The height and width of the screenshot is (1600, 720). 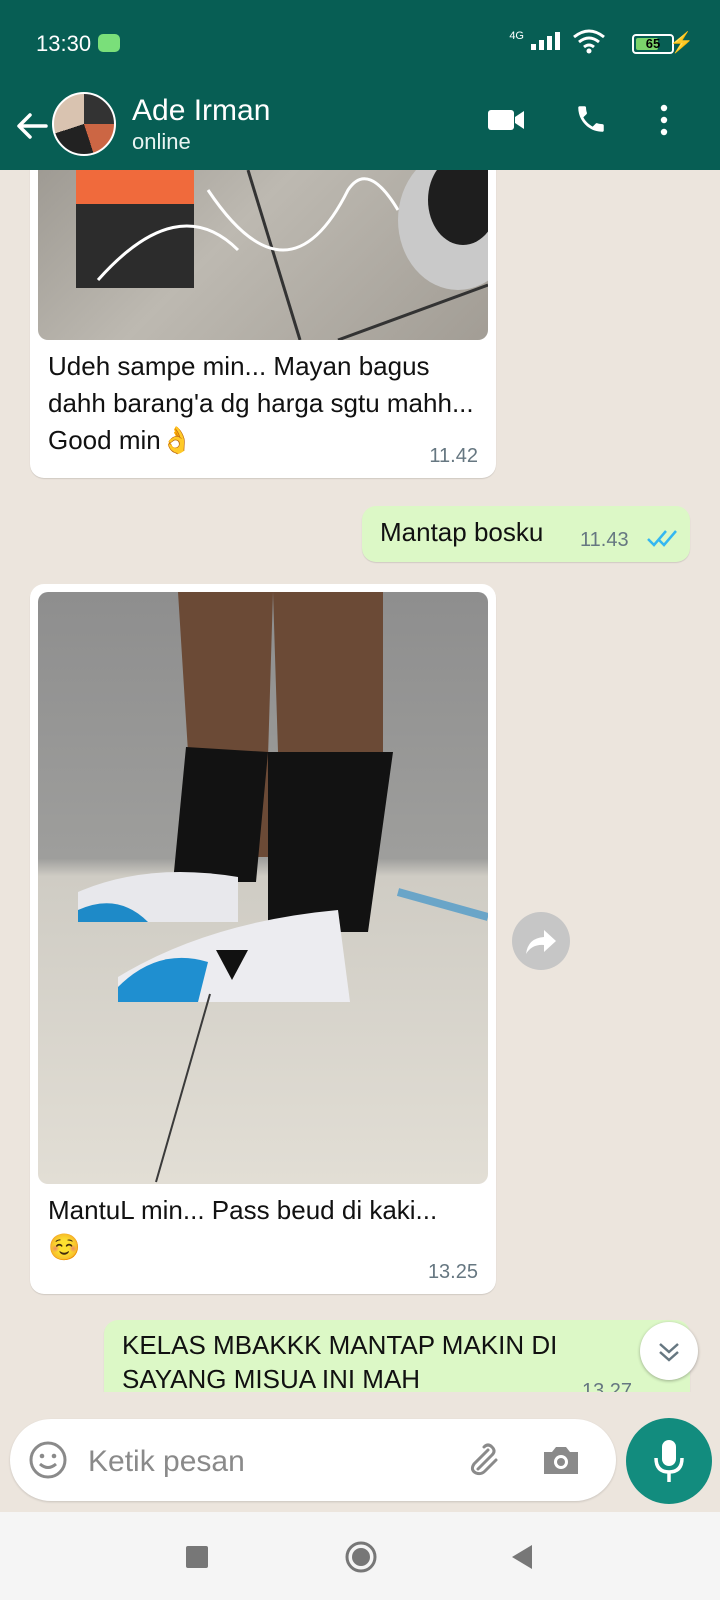 I want to click on message-time: 11.43, so click(x=604, y=540).